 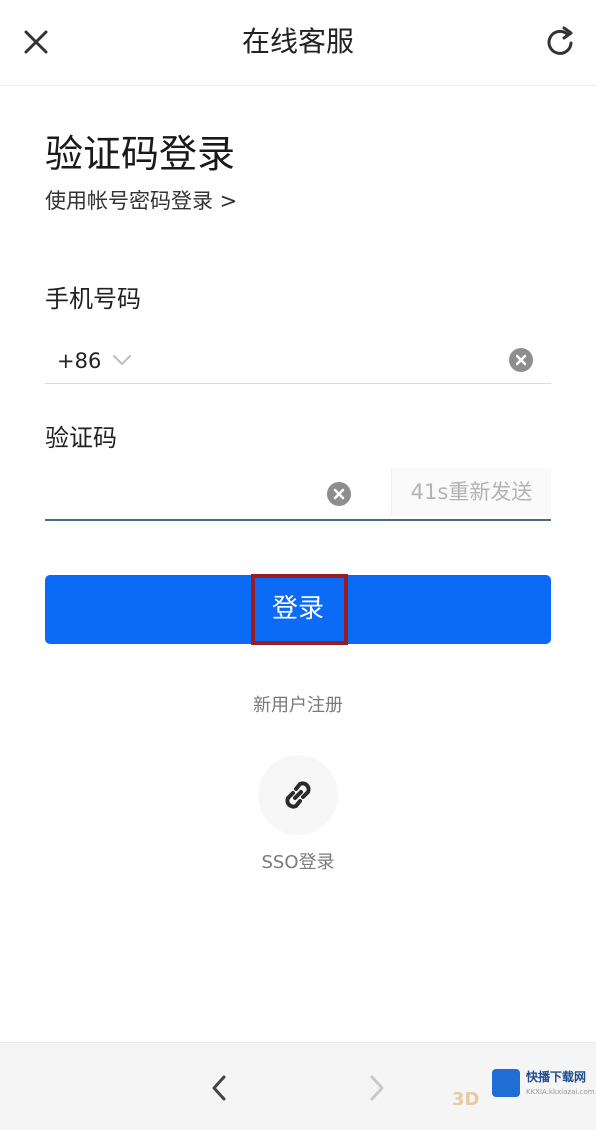 What do you see at coordinates (560, 1092) in the screenshot?
I see `watermark-sub: KKXIA.kkxiazai.com` at bounding box center [560, 1092].